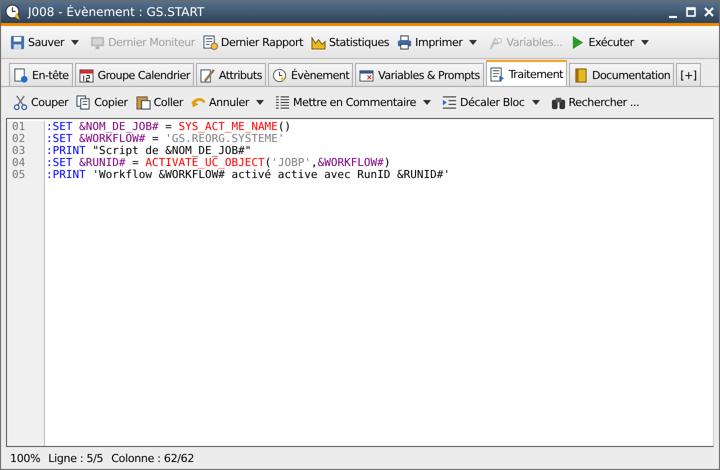 This screenshot has width=720, height=470. What do you see at coordinates (621, 74) in the screenshot?
I see `tab: Documentation` at bounding box center [621, 74].